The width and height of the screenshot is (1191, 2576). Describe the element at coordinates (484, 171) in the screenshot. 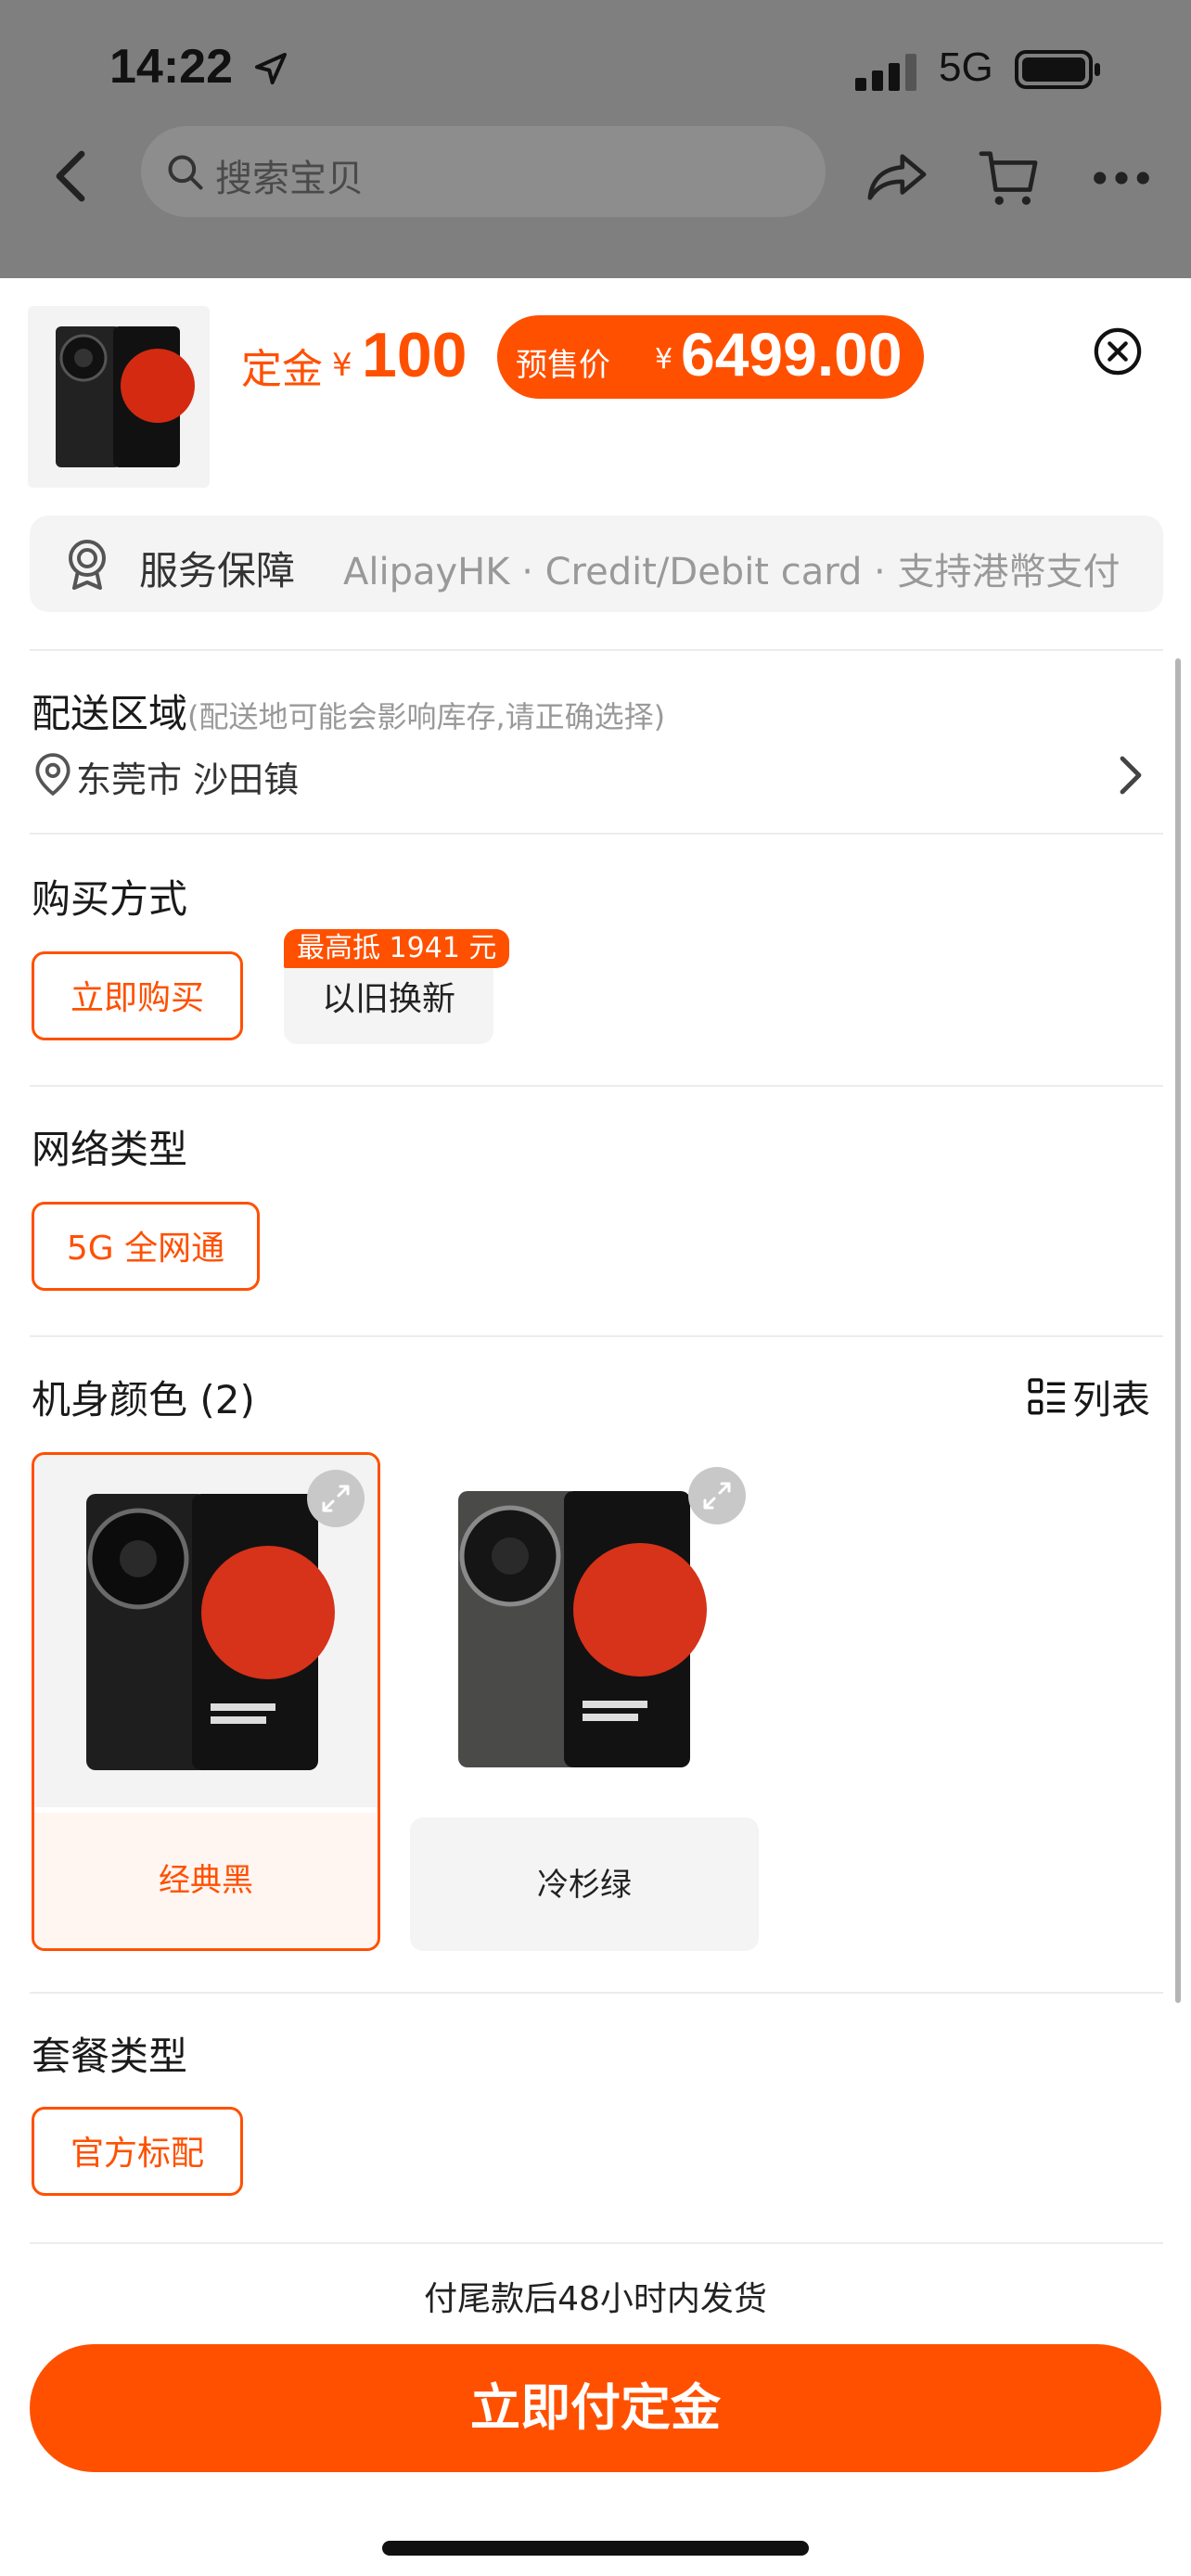

I see `search-input: 搜索宝贝` at that location.